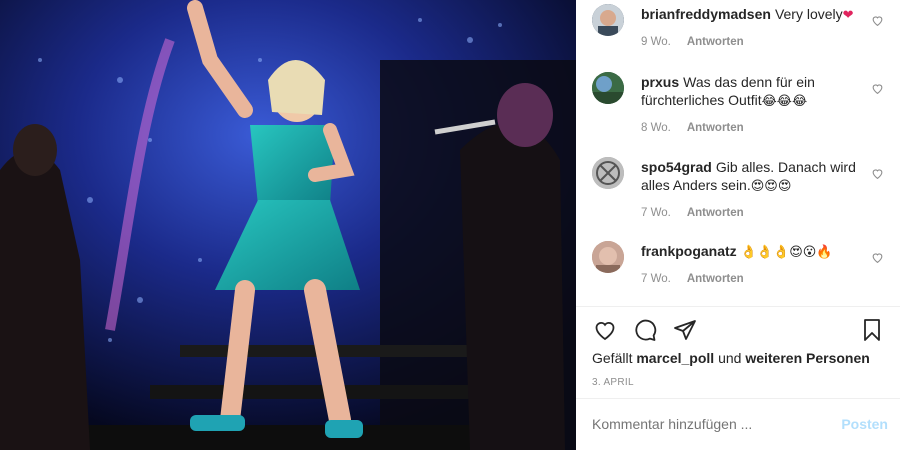  I want to click on comment-emoji: ❤, so click(848, 15).